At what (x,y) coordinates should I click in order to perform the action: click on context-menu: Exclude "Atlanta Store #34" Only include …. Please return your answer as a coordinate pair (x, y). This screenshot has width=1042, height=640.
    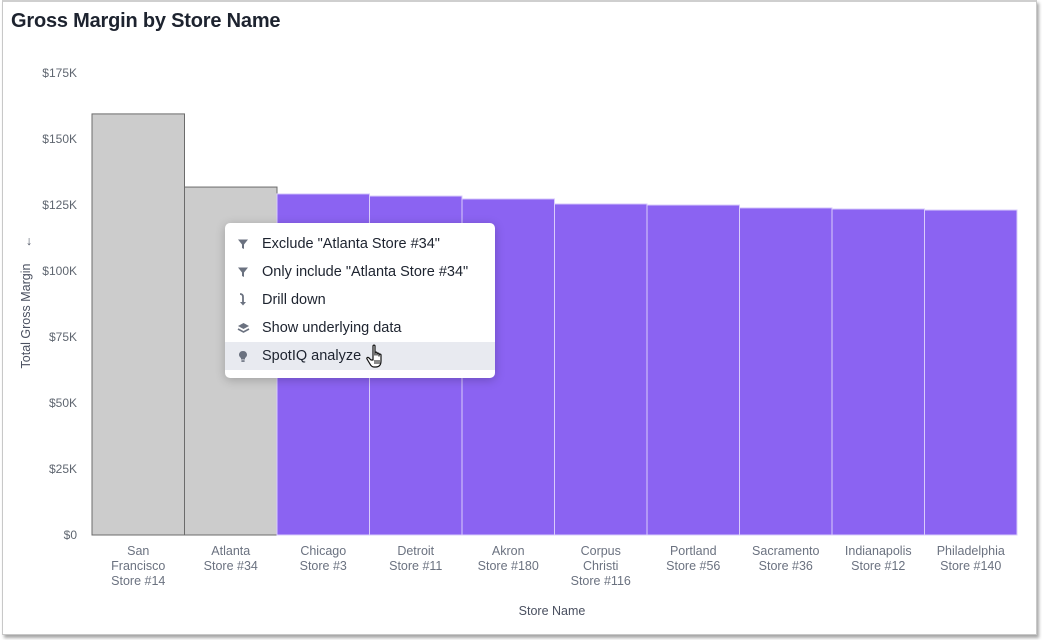
    Looking at the image, I should click on (360, 300).